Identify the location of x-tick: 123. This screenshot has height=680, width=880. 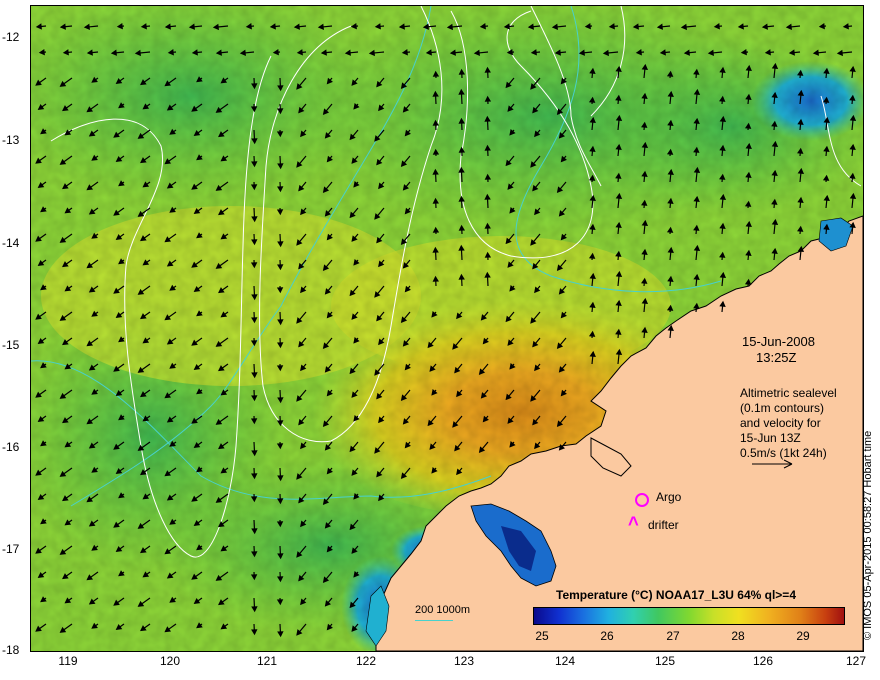
(464, 661).